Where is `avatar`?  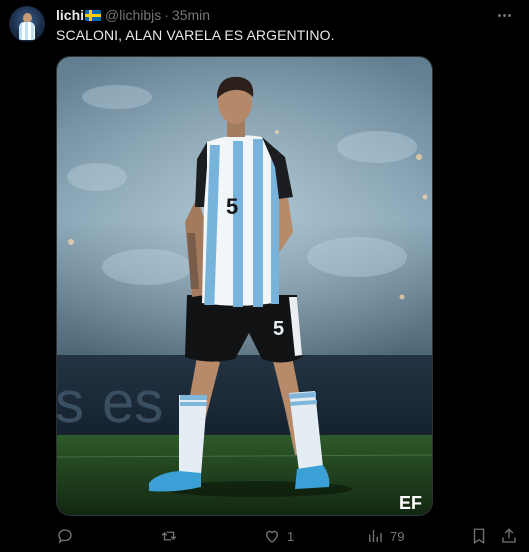
avatar is located at coordinates (27, 24).